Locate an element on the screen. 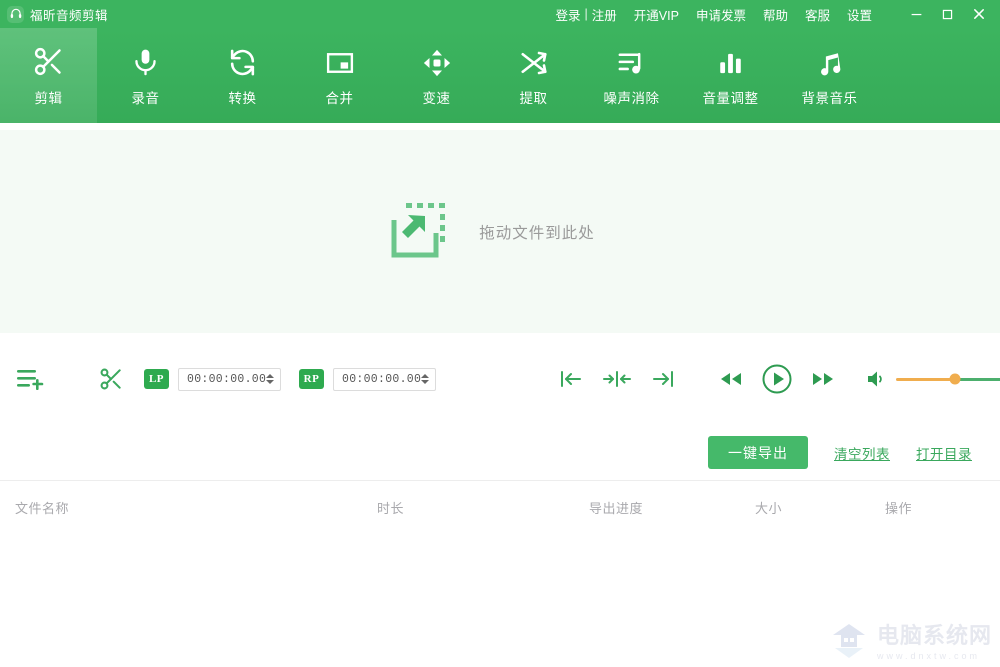 This screenshot has height=667, width=1000. tool-noise-reduction: 噪声消除 is located at coordinates (631, 75).